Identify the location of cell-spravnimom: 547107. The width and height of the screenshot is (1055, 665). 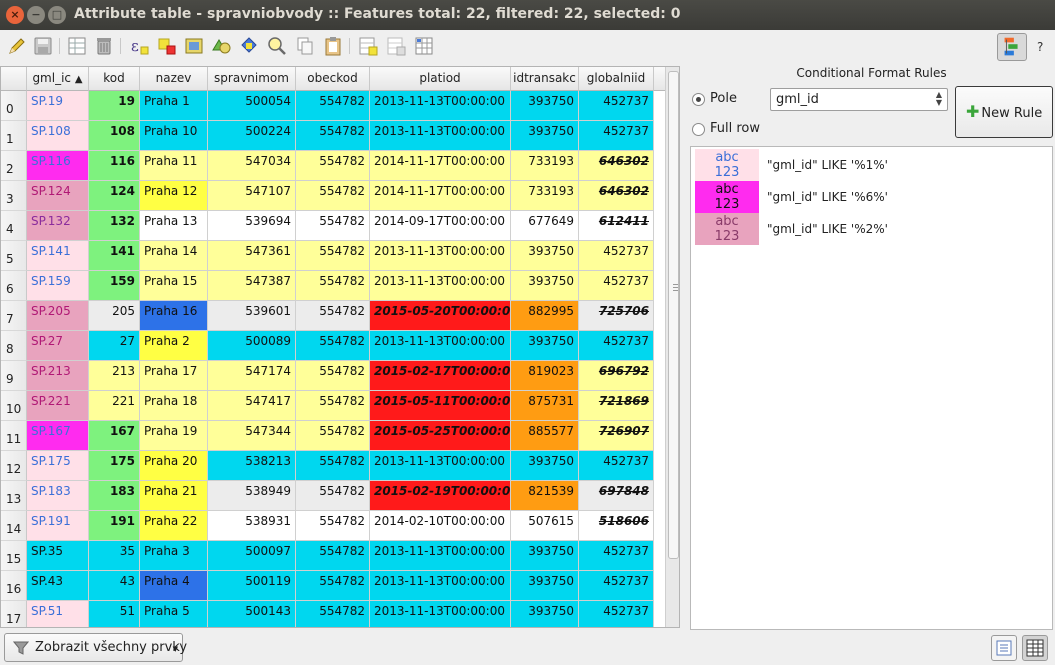
(252, 196).